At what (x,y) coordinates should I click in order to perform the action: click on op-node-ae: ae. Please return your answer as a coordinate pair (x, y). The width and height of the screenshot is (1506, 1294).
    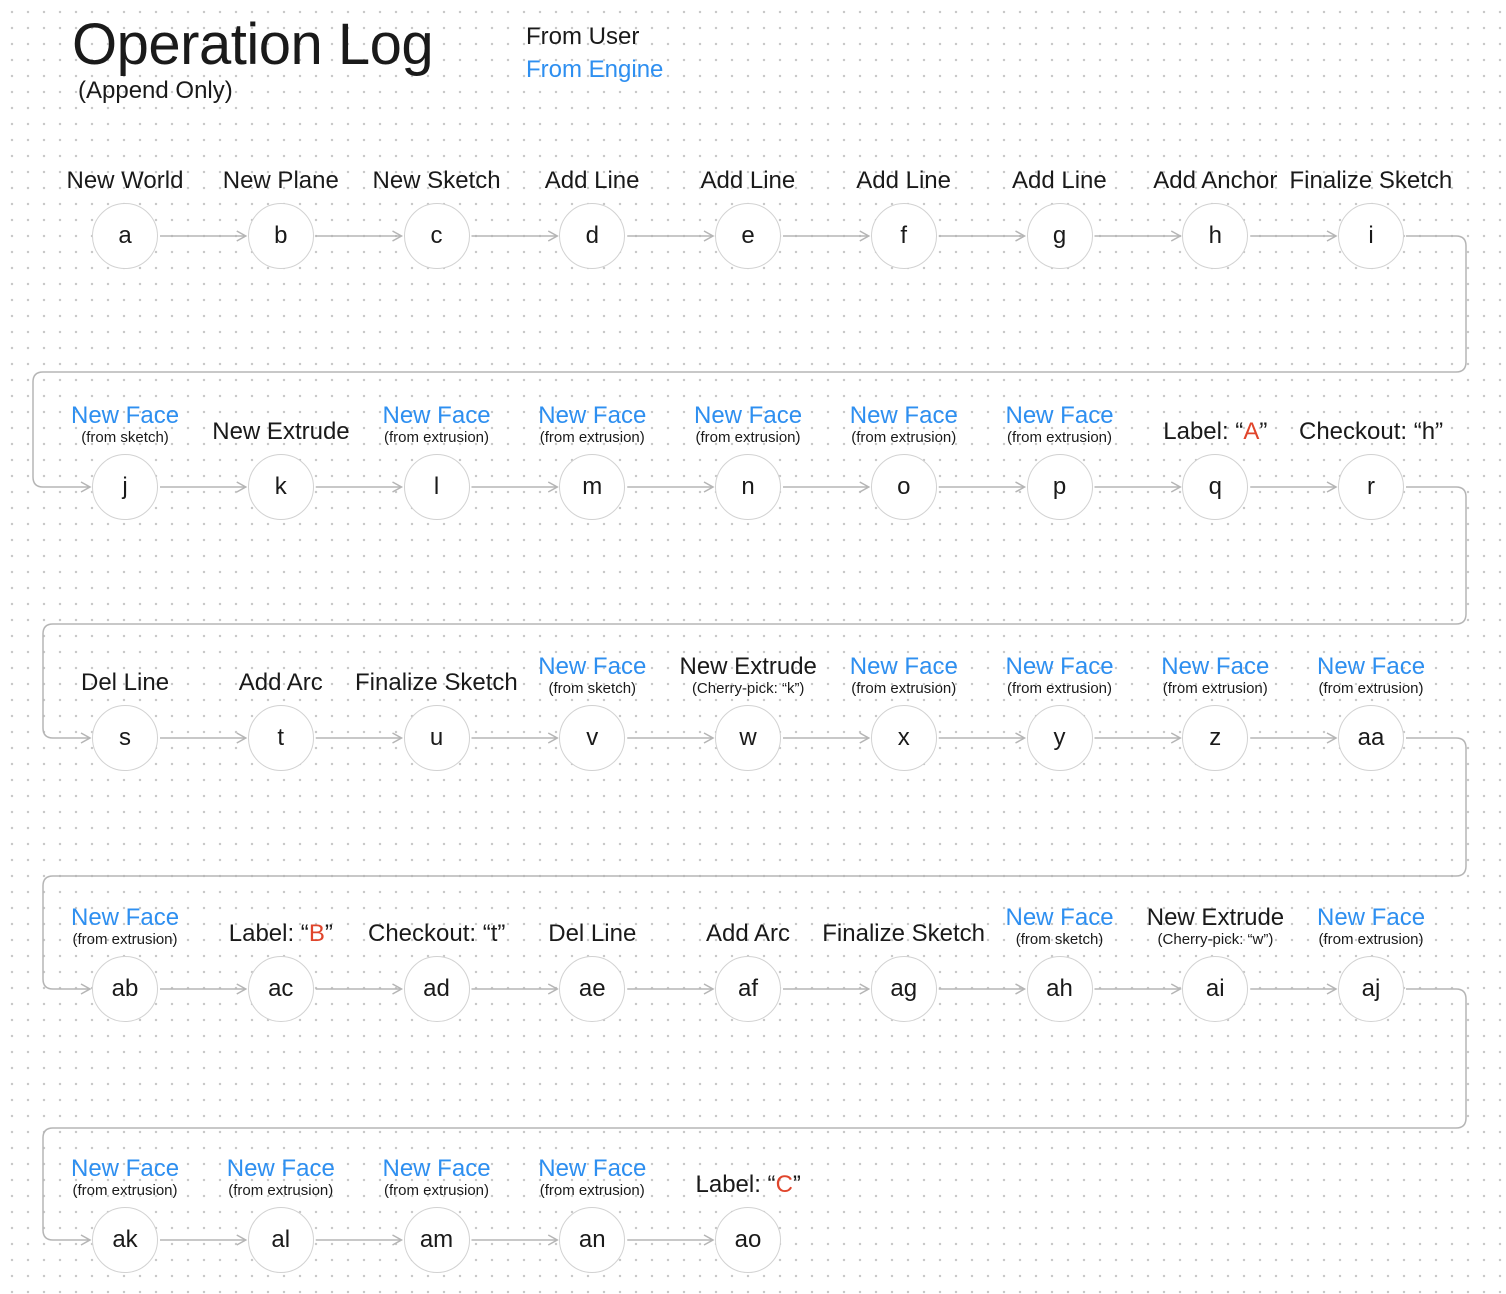
    Looking at the image, I should click on (592, 989).